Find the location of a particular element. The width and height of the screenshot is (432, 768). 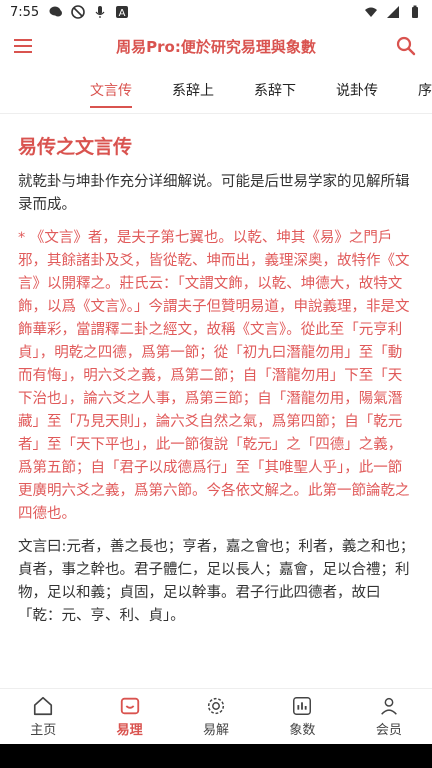

article-intro: 就乾卦与坤卦作充分详细解说。可能是后世易学家的见解所辑录而成。 is located at coordinates (214, 193).